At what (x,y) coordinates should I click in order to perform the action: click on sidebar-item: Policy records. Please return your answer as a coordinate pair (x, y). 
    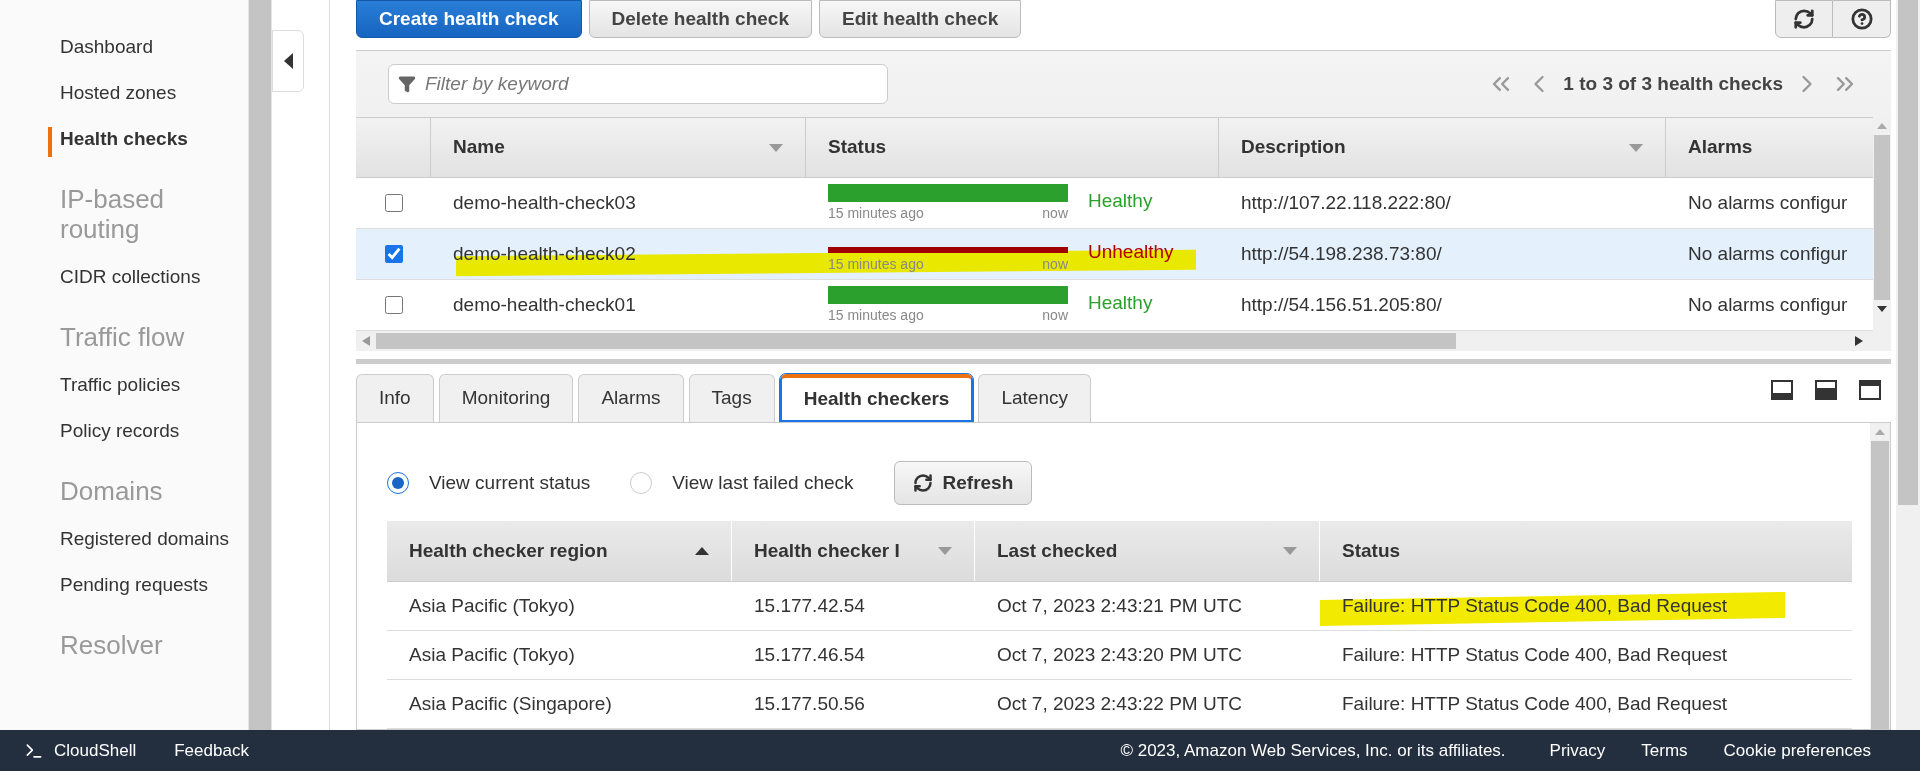
    Looking at the image, I should click on (150, 431).